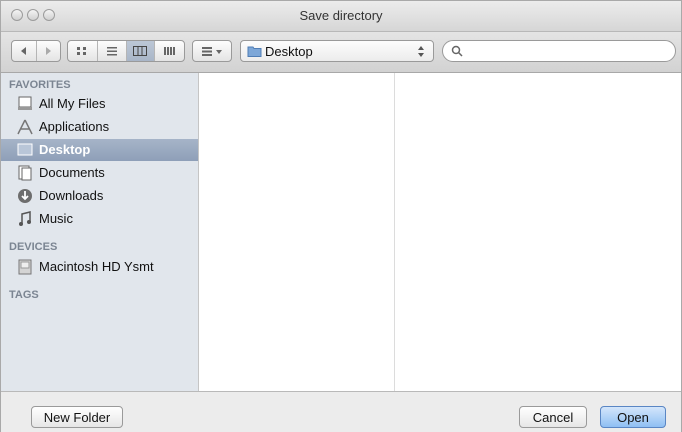 Image resolution: width=682 pixels, height=432 pixels. I want to click on path-popup: Desktop, so click(337, 51).